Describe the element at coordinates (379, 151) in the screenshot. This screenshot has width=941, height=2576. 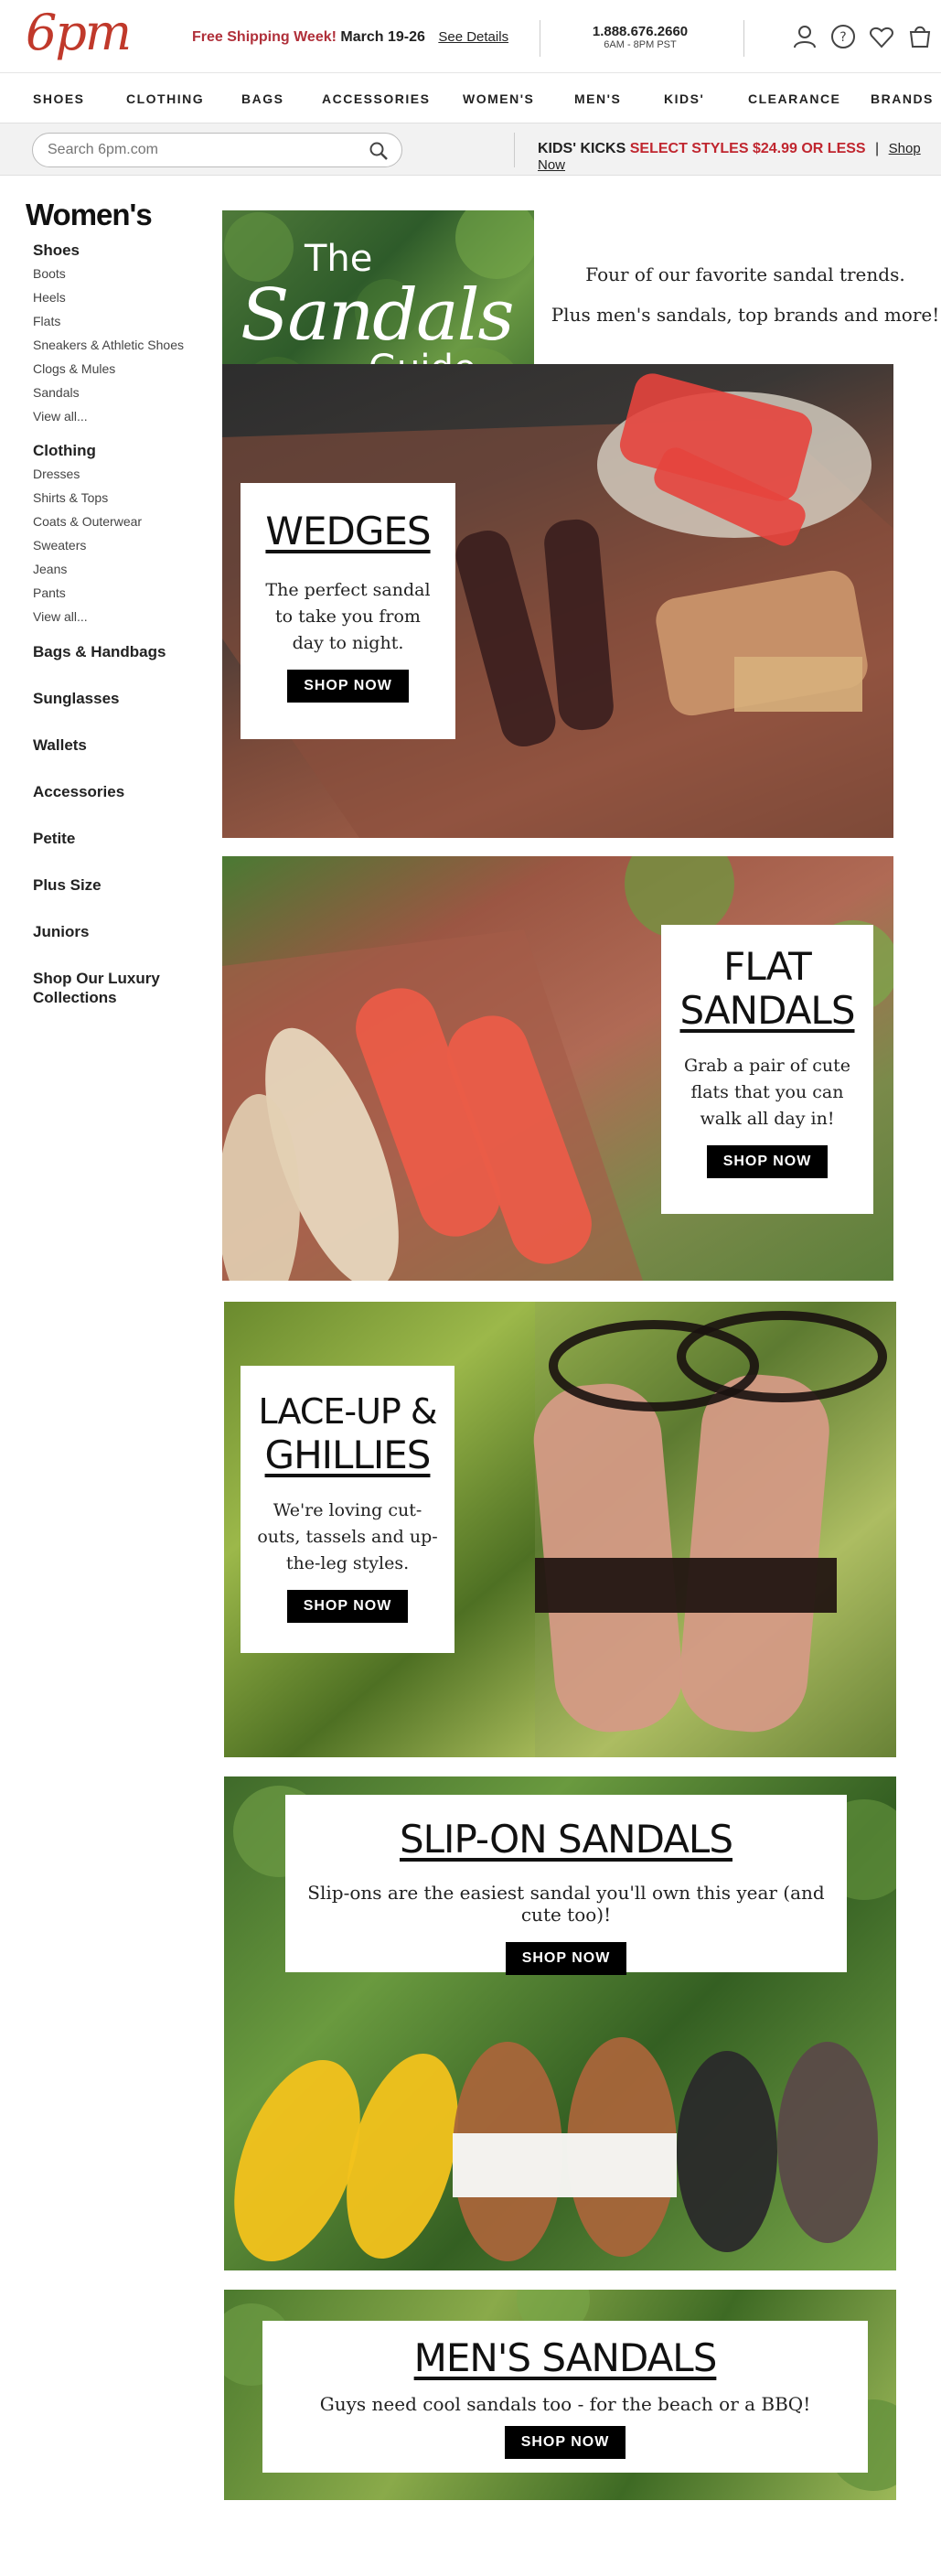
I see `search-icon` at that location.